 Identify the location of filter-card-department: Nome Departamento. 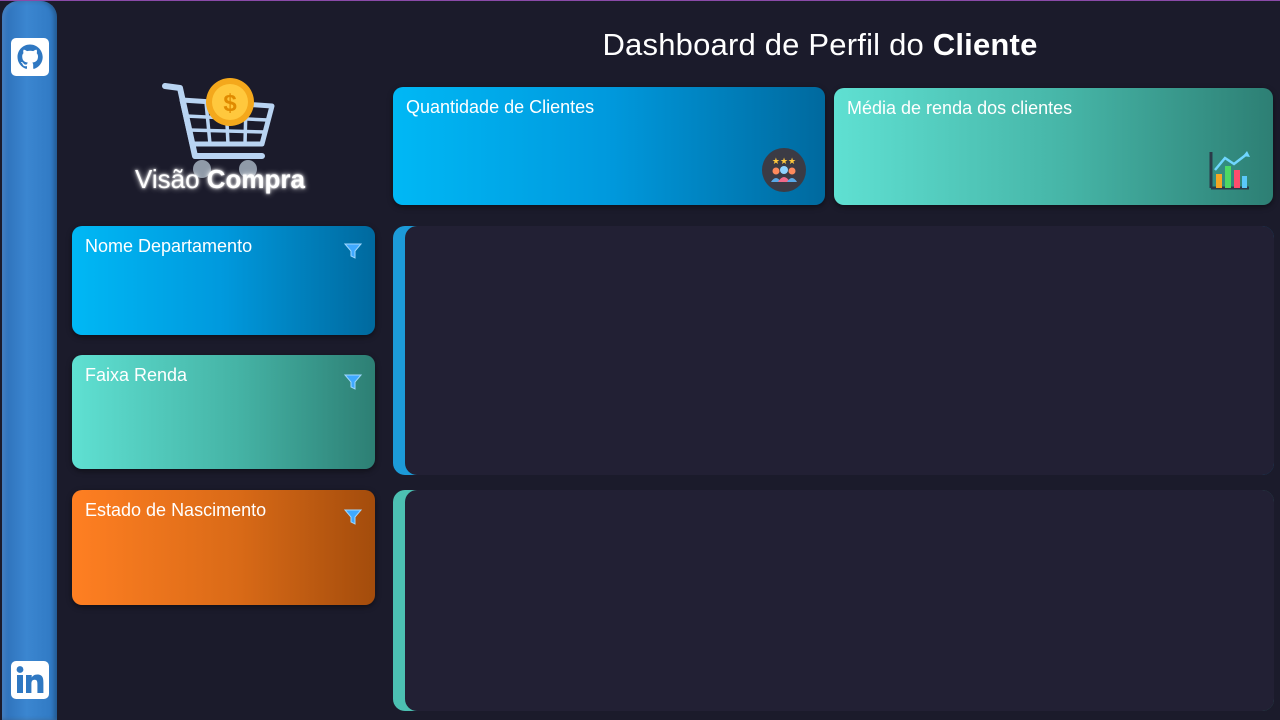
(223, 280).